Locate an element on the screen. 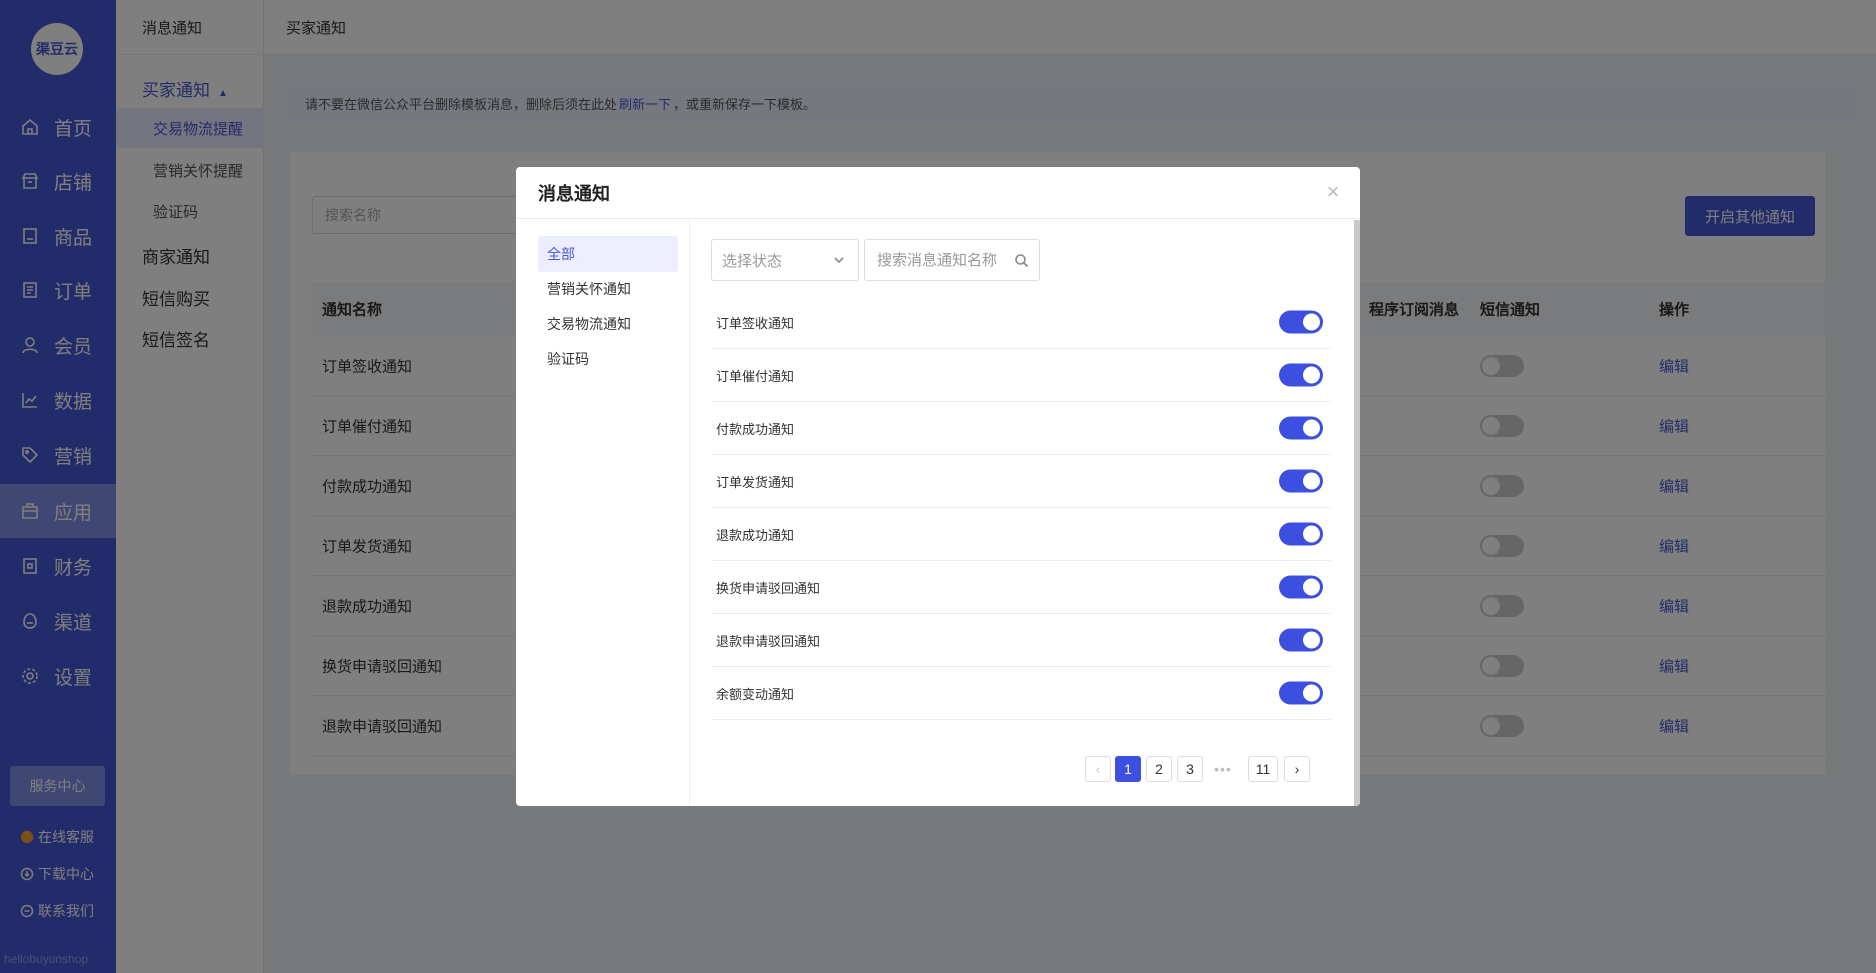 Image resolution: width=1876 pixels, height=973 pixels. message-row: 余额变动通知 is located at coordinates (1021, 693).